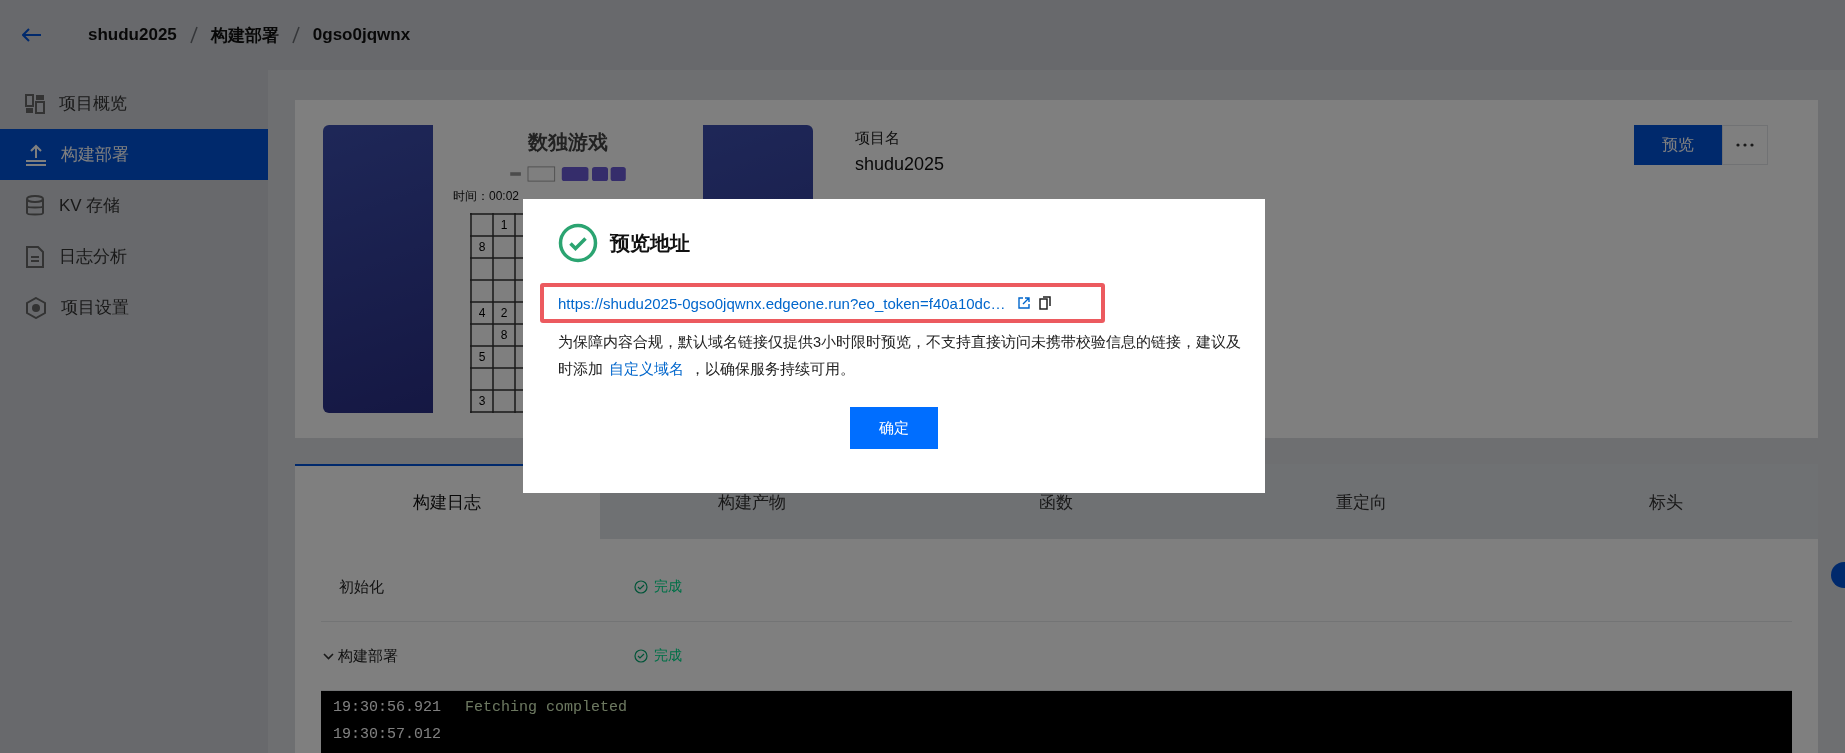  I want to click on dashboard-icon, so click(35, 103).